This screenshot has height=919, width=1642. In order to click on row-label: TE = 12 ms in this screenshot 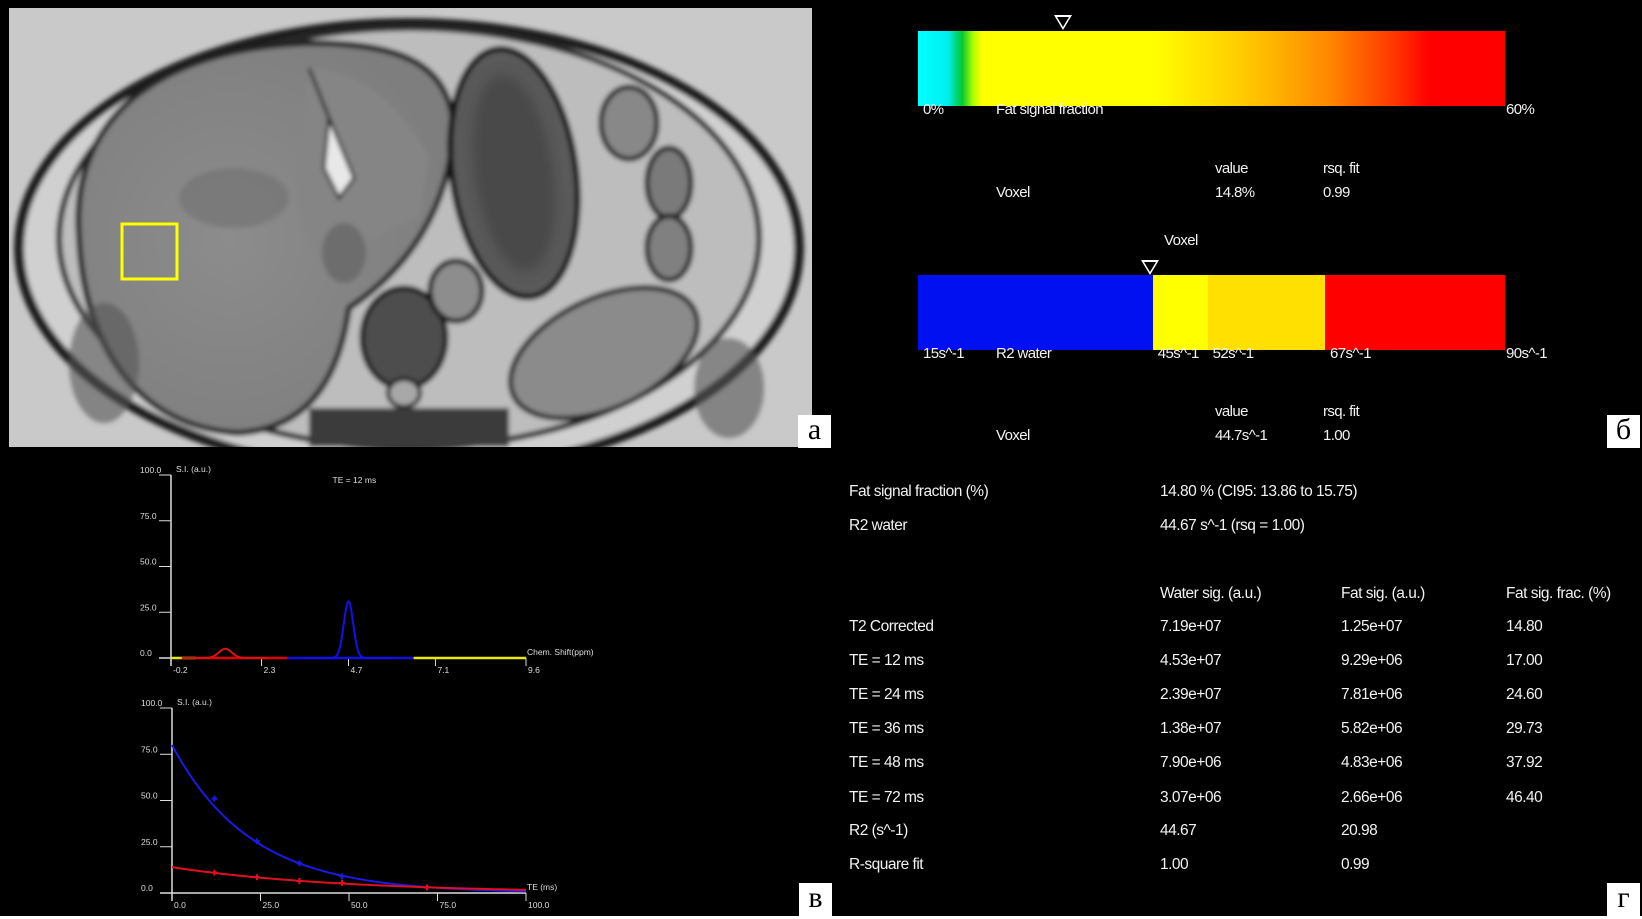, I will do `click(886, 660)`.